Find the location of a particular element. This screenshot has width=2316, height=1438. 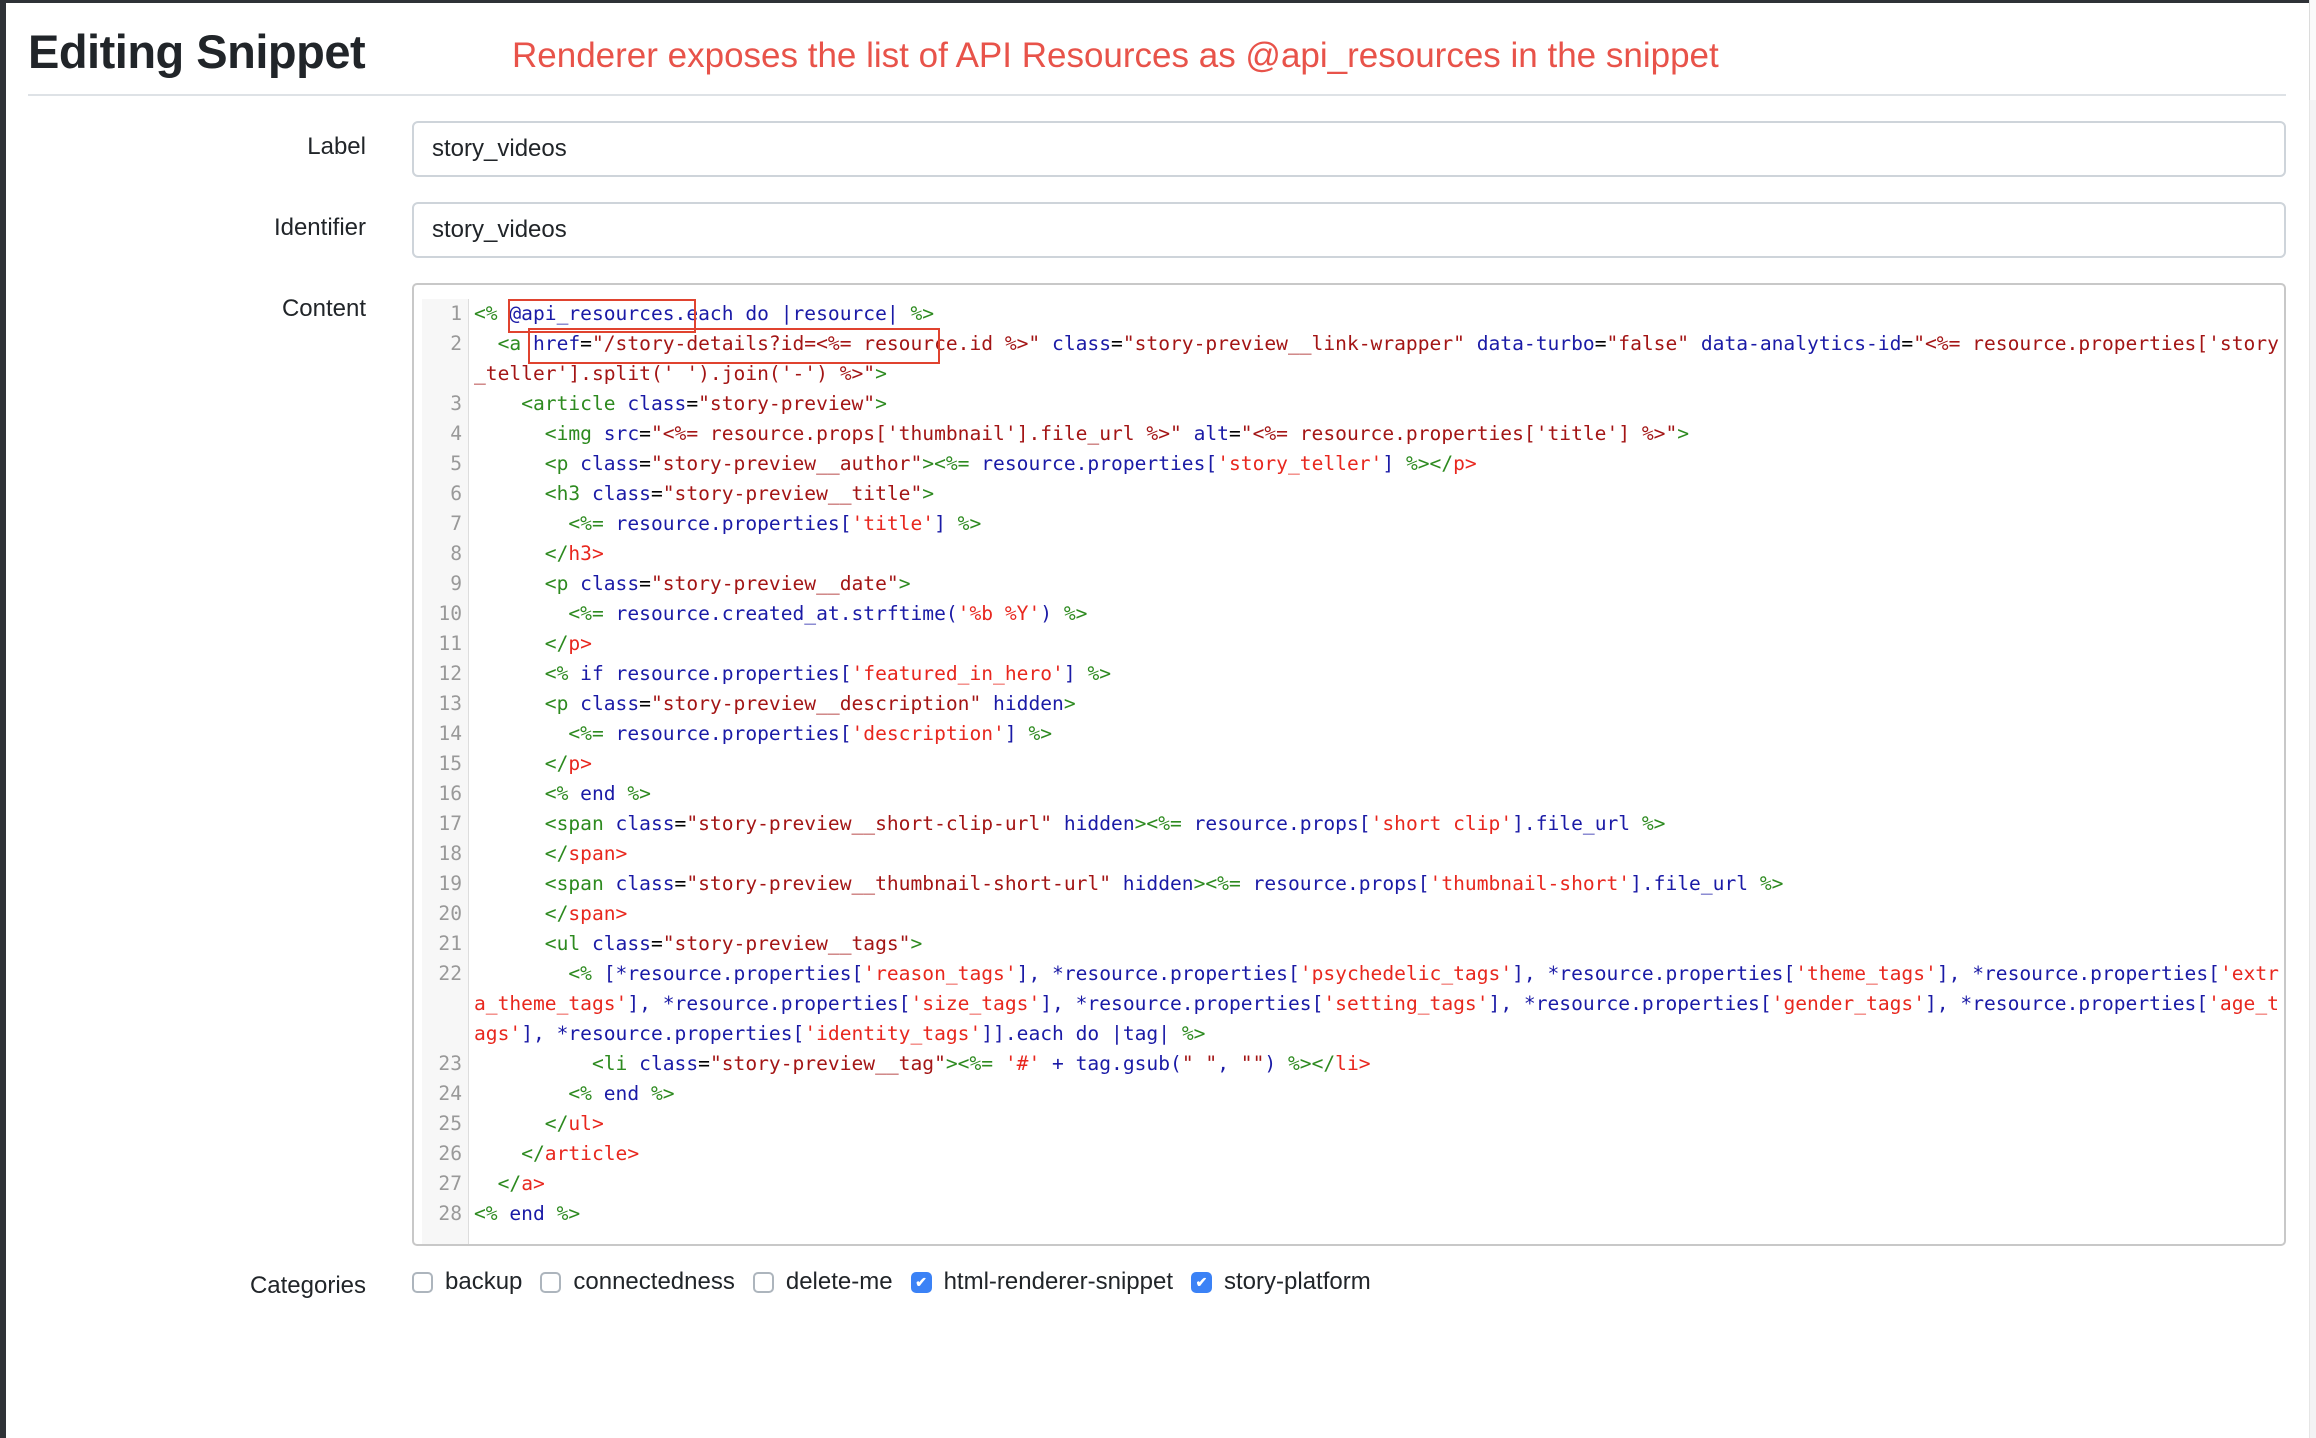

identifier-input is located at coordinates (1349, 230).